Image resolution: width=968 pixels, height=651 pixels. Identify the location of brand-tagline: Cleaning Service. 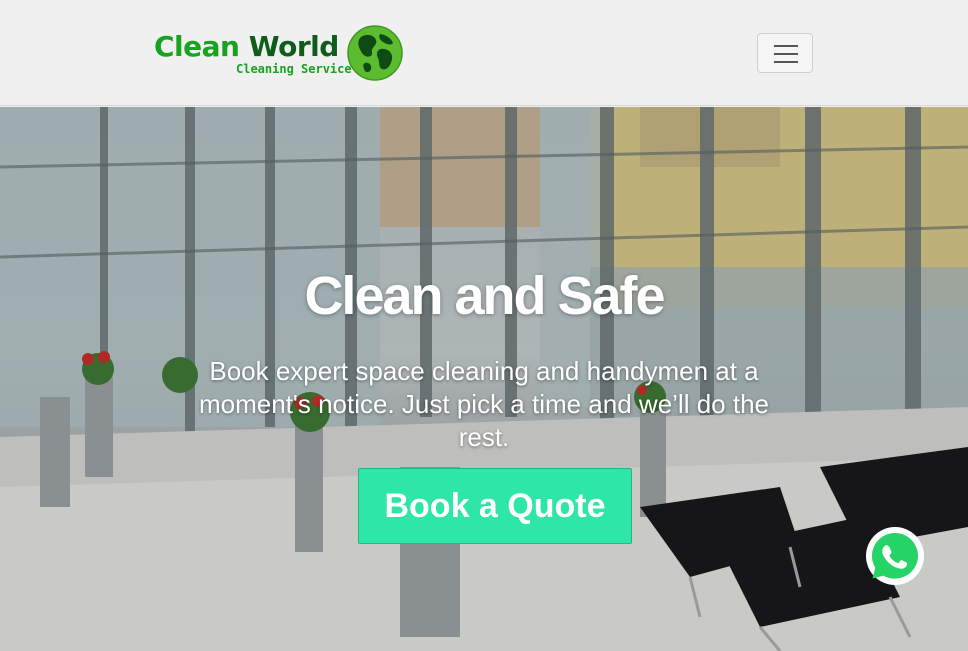
(294, 69).